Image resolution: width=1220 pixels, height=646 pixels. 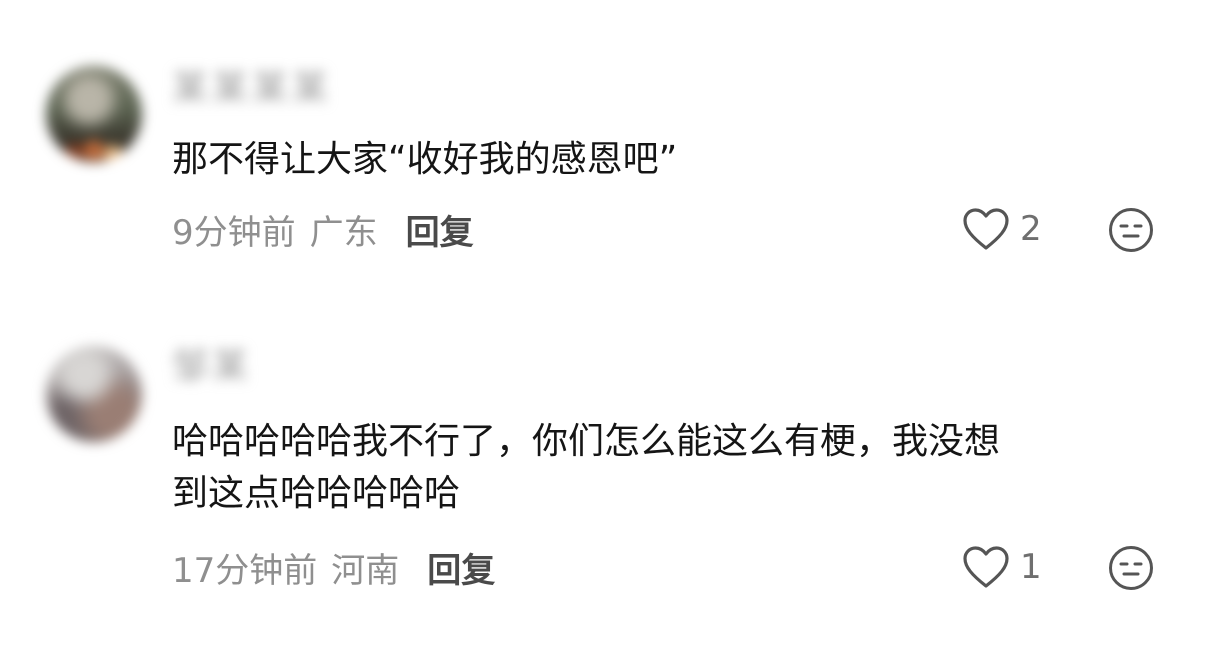 I want to click on username: 邹某, so click(x=212, y=367).